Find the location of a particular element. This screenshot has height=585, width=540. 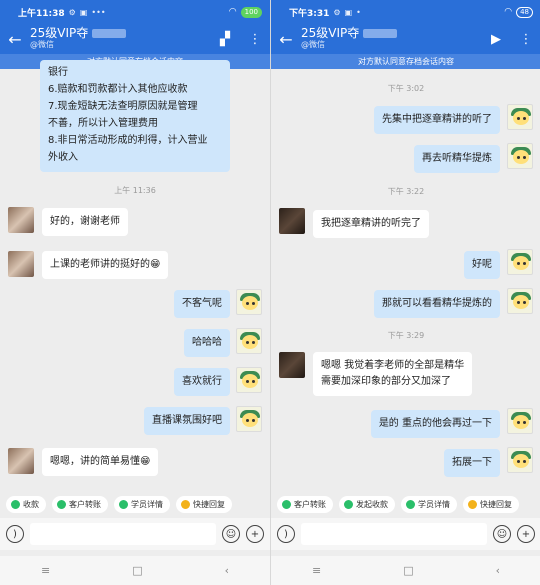

timestamp: 上午 11:36 is located at coordinates (135, 190).